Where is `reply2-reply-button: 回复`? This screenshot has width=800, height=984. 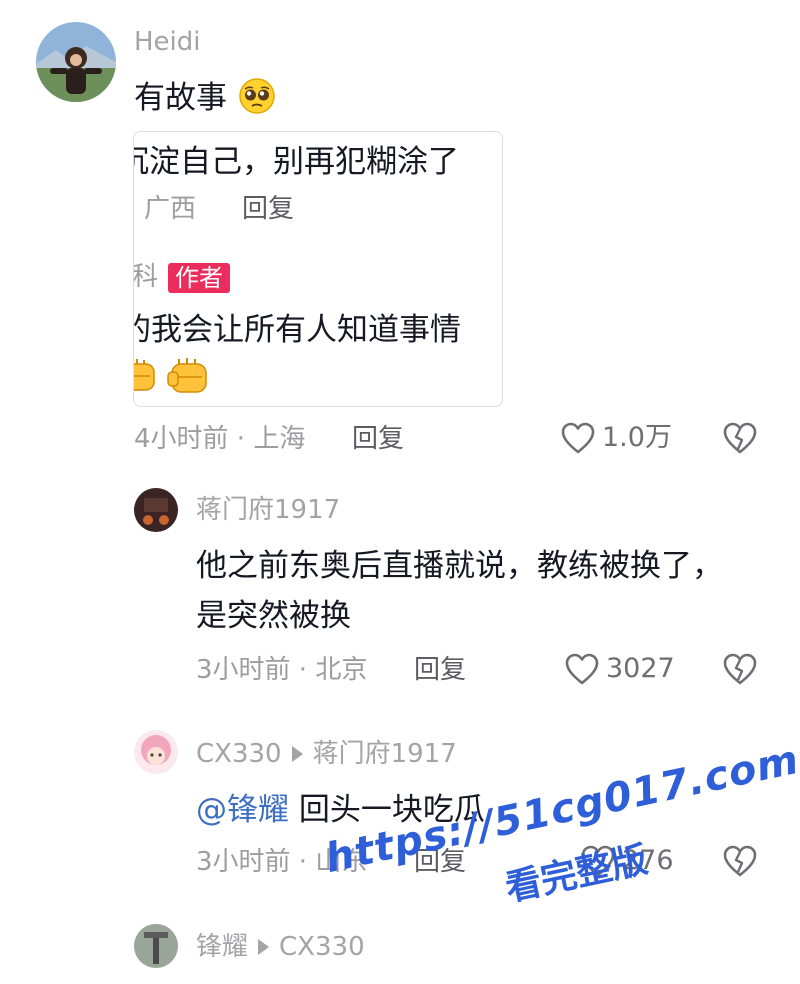
reply2-reply-button: 回复 is located at coordinates (440, 862).